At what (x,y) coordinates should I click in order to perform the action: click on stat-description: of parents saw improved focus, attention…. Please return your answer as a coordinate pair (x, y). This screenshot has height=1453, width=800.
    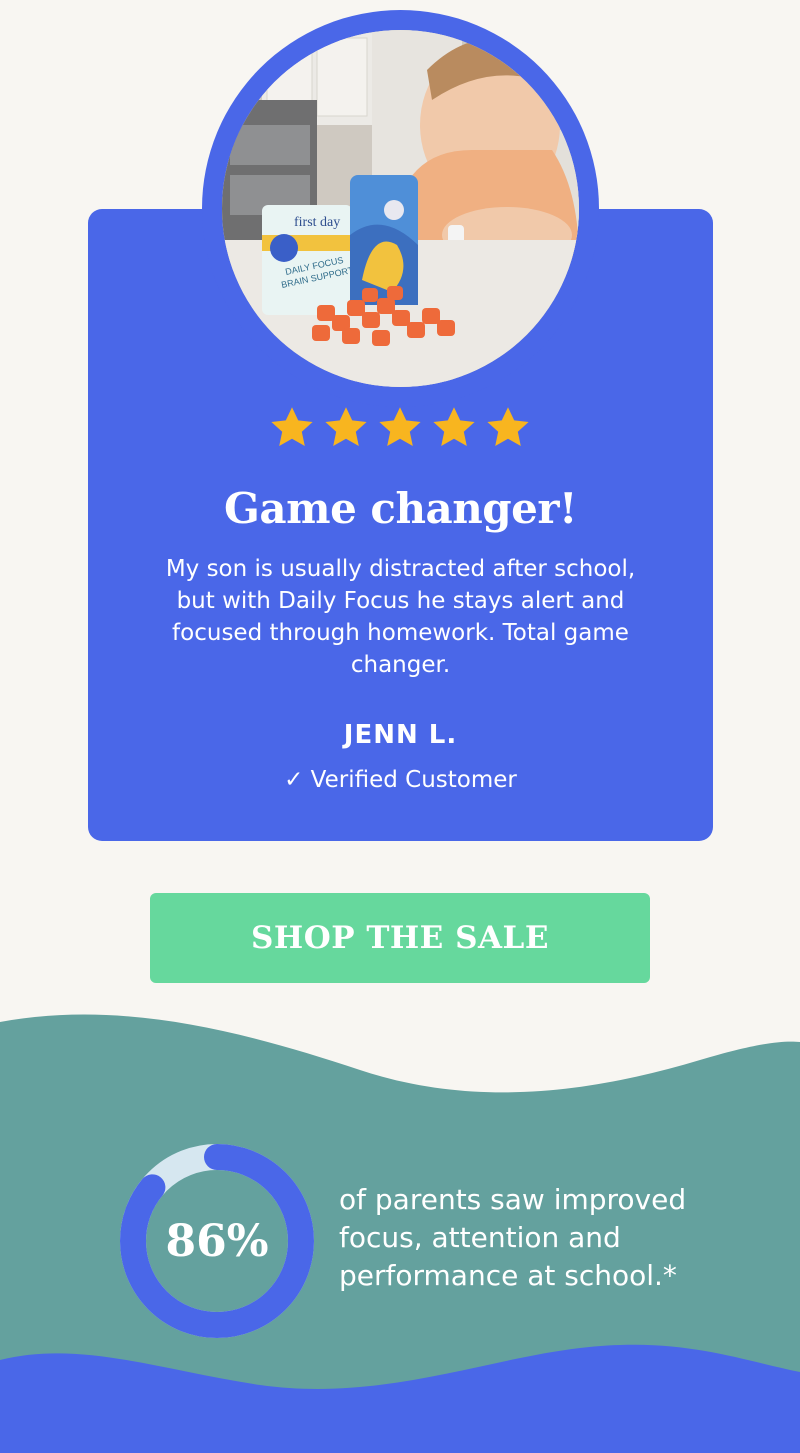
    Looking at the image, I should click on (513, 1237).